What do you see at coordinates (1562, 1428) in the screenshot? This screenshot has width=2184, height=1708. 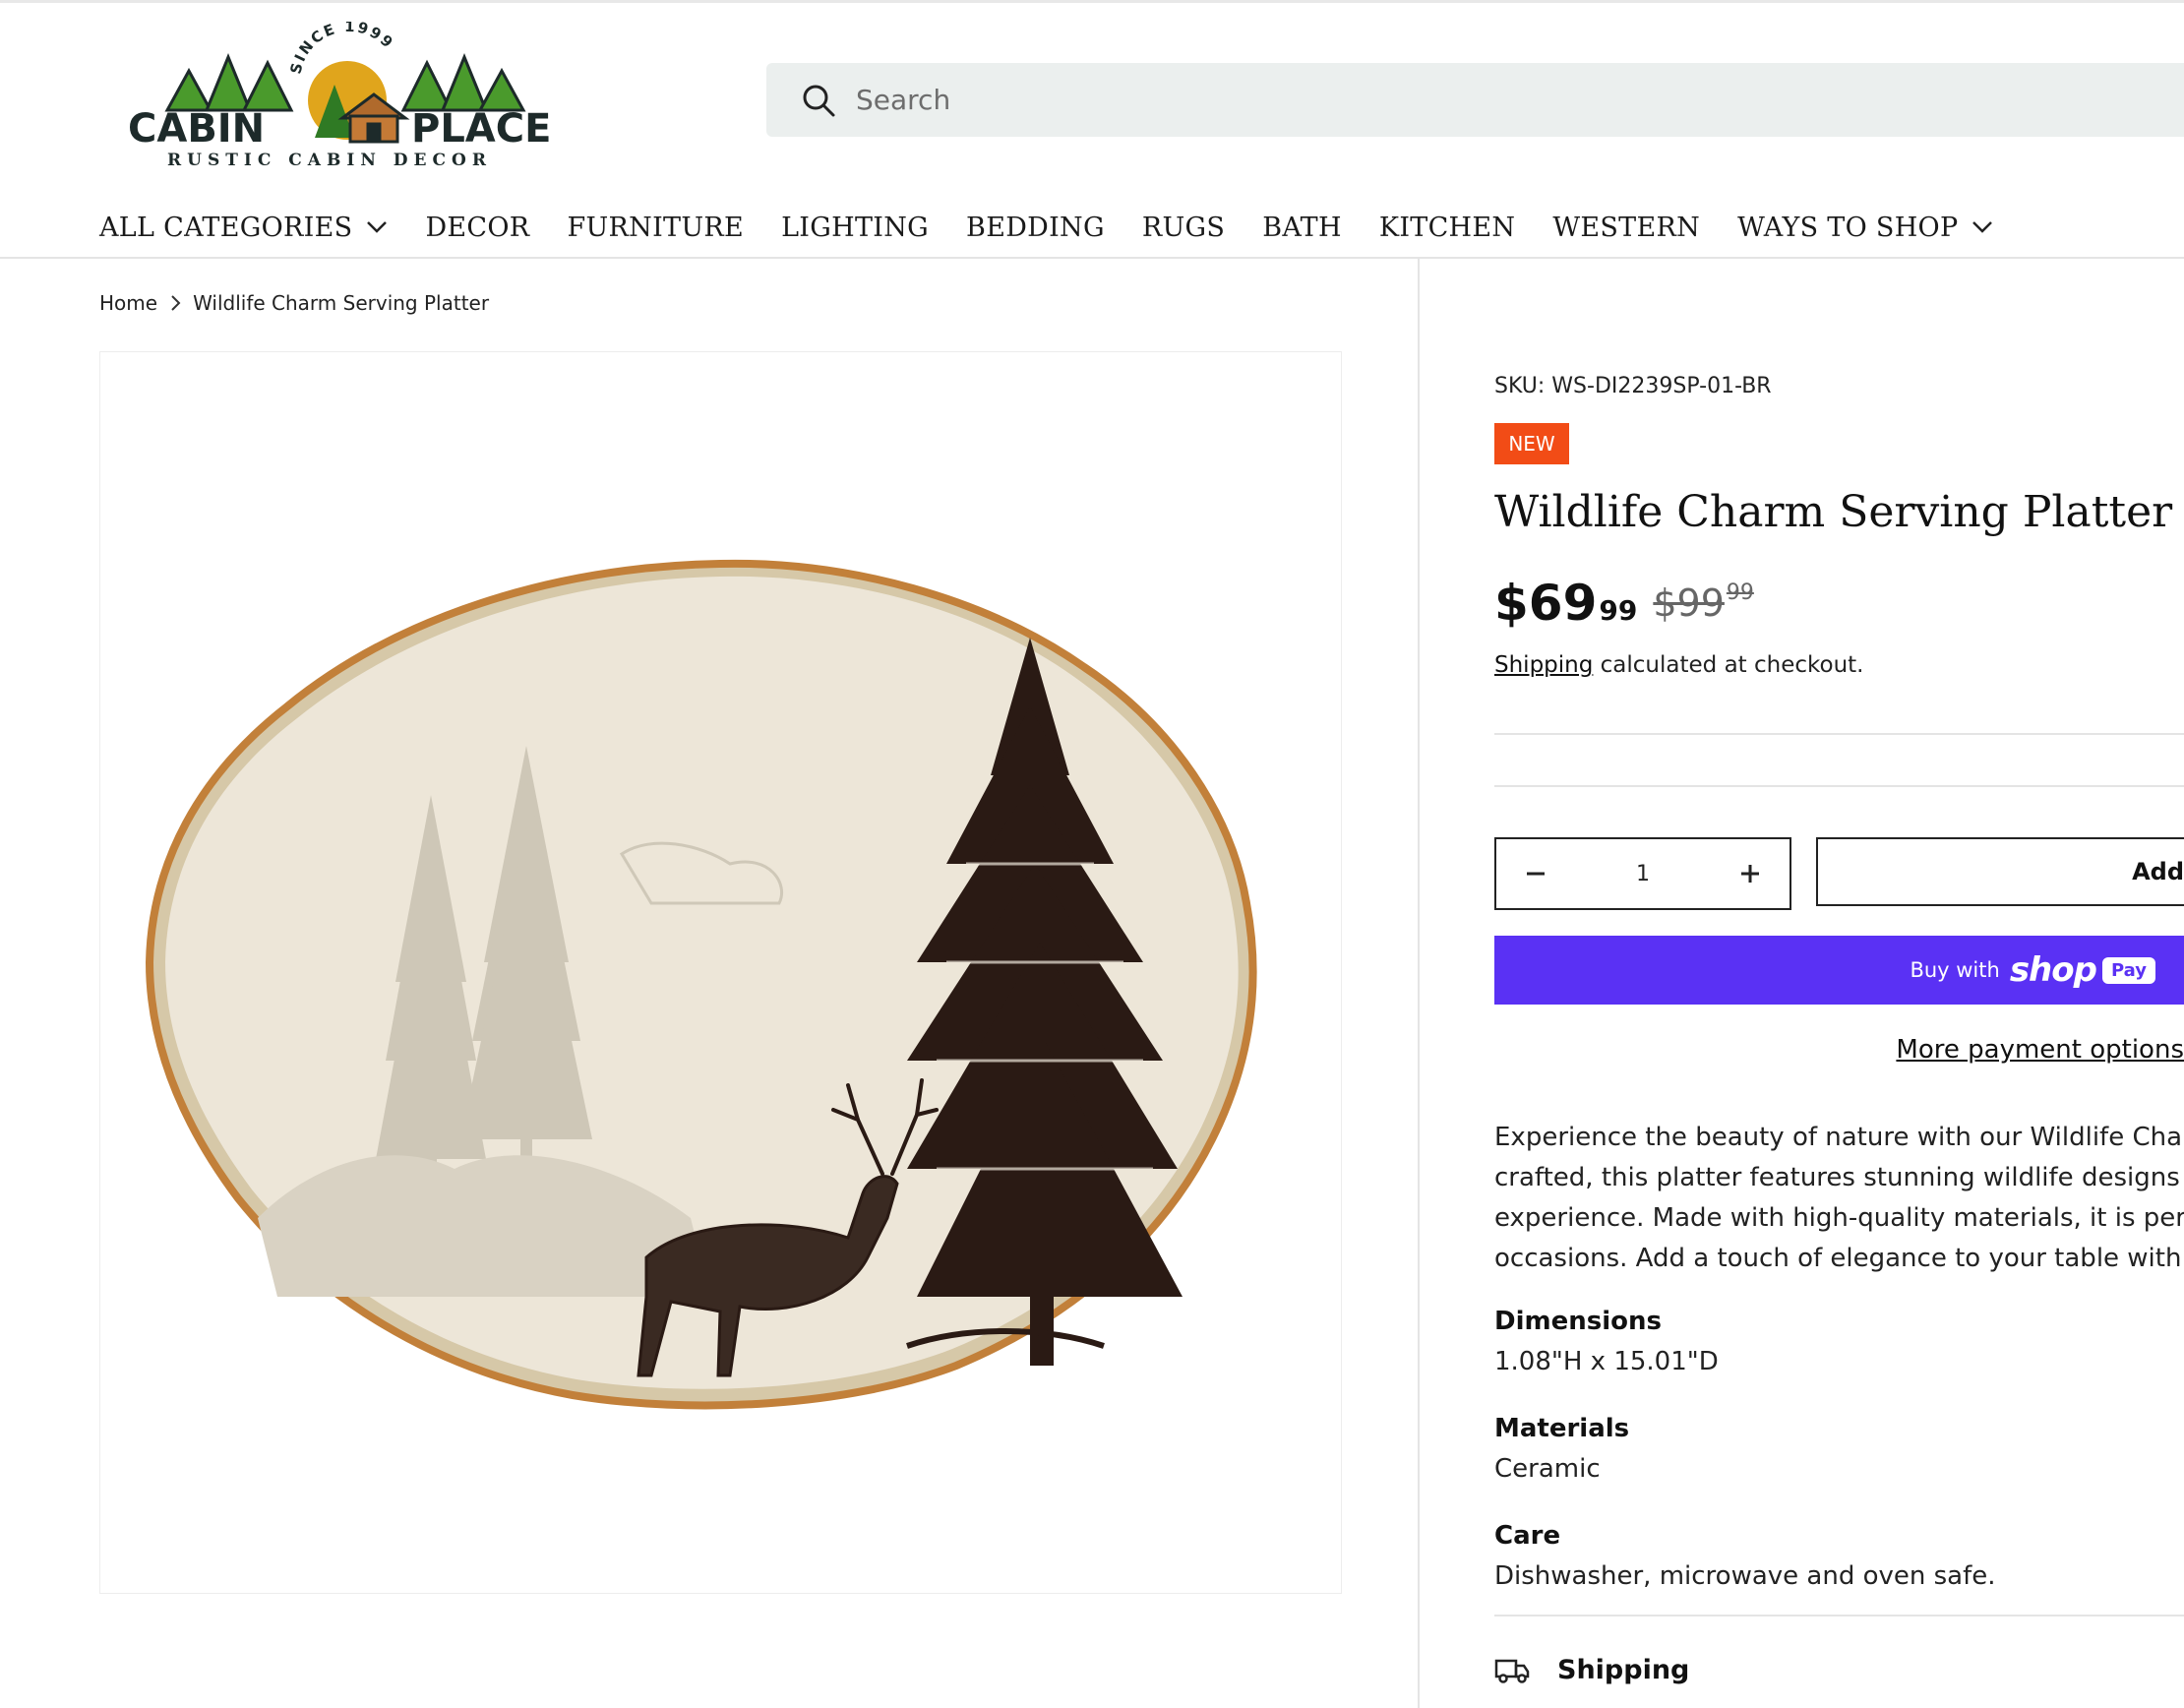 I see `spec-heading-materials: Materials` at bounding box center [1562, 1428].